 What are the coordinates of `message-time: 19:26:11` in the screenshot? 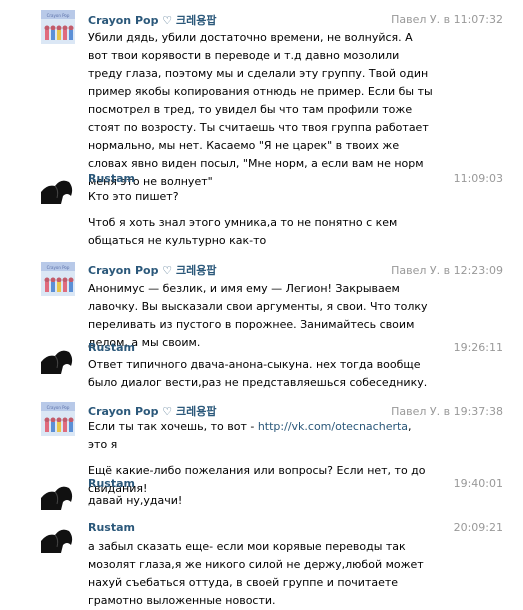 It's located at (478, 347).